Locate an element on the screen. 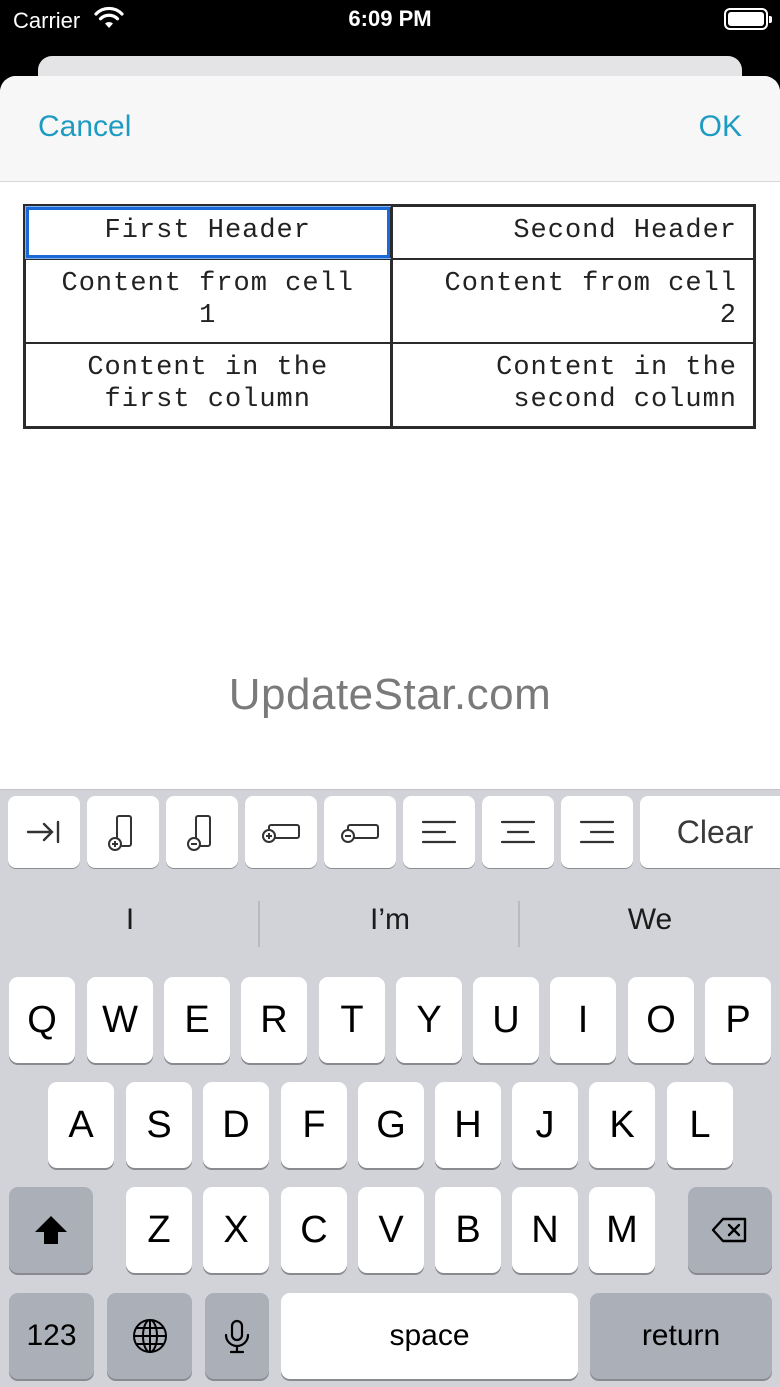 The image size is (780, 1387). remove-row-icon is located at coordinates (199, 833).